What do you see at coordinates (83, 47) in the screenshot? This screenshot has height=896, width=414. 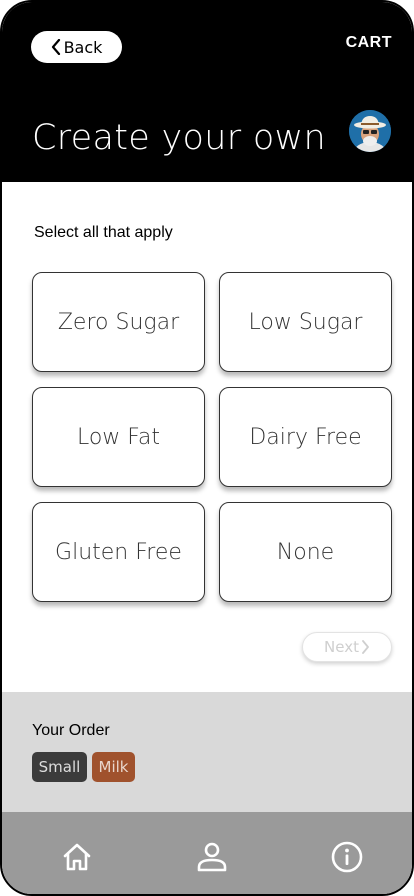 I see `back-label: Back` at bounding box center [83, 47].